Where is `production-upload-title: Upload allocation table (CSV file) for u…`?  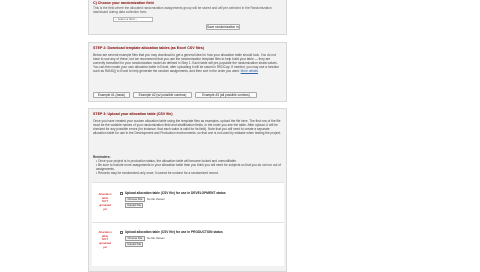
production-upload-title: Upload allocation table (CSV file) for u… is located at coordinates (174, 232).